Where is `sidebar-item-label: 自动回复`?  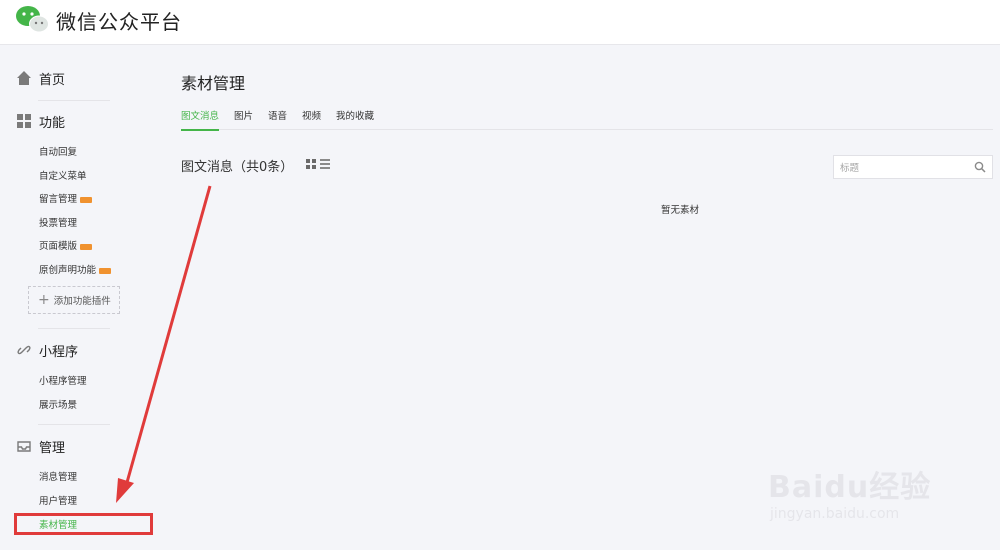
sidebar-item-label: 自动回复 is located at coordinates (58, 152).